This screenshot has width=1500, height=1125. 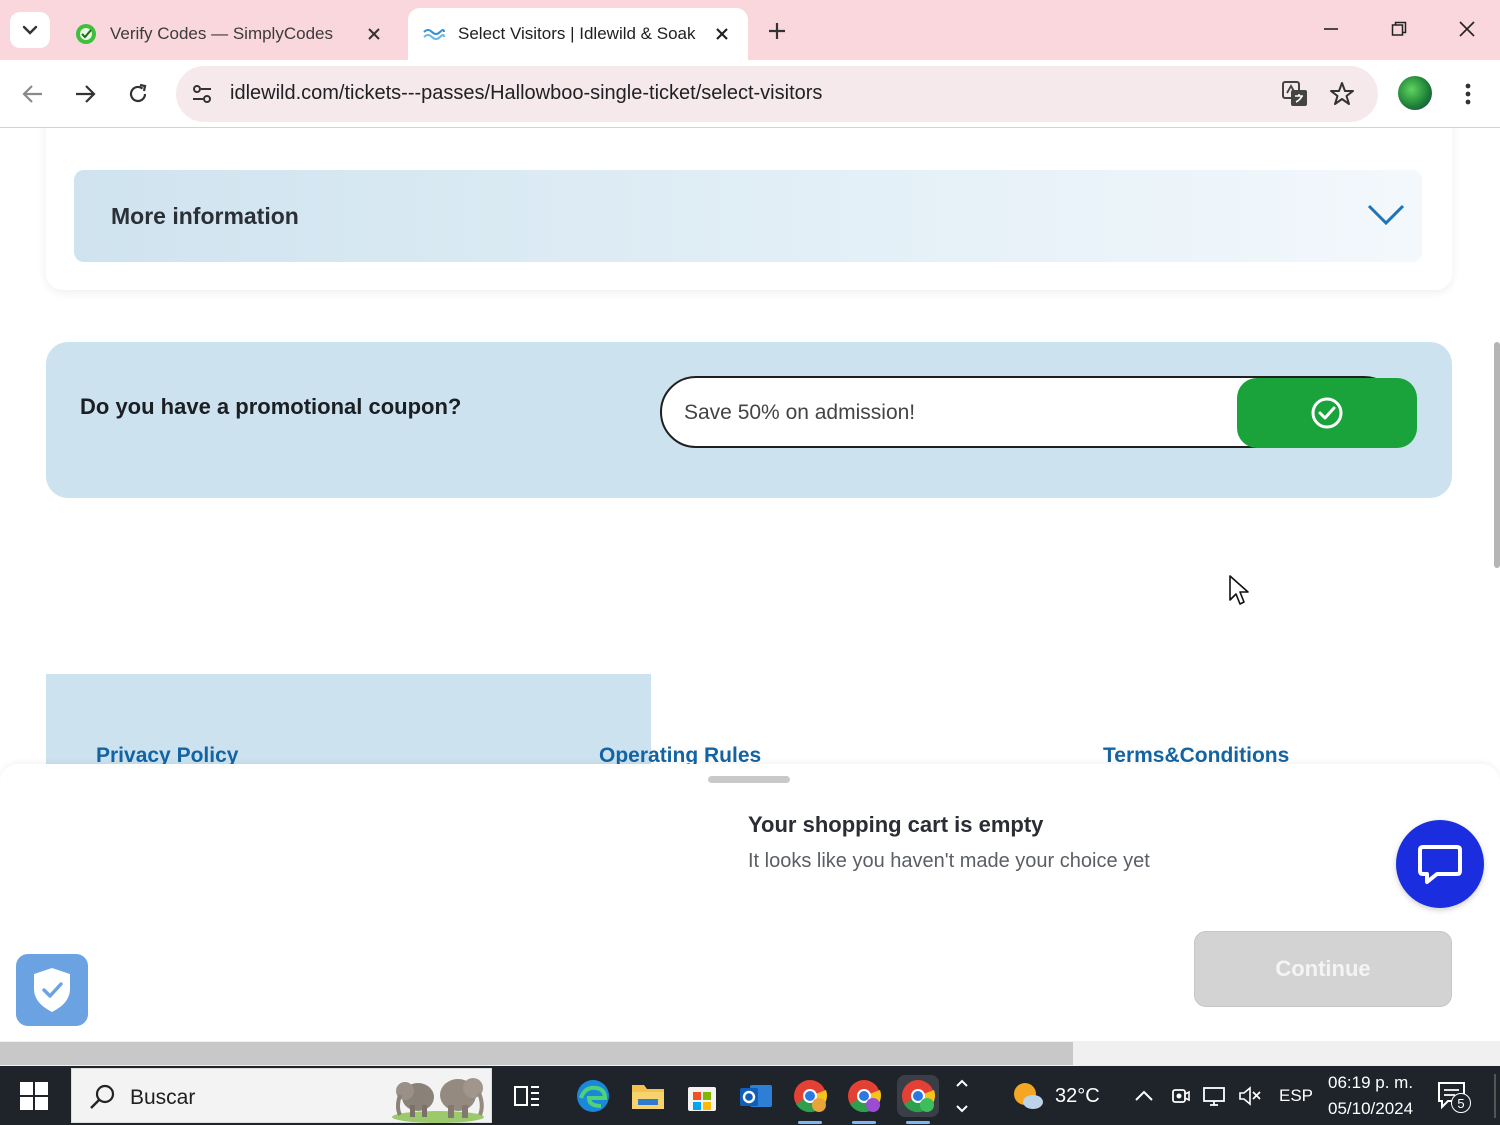 What do you see at coordinates (1077, 1096) in the screenshot?
I see `weather-temperature: 32°C` at bounding box center [1077, 1096].